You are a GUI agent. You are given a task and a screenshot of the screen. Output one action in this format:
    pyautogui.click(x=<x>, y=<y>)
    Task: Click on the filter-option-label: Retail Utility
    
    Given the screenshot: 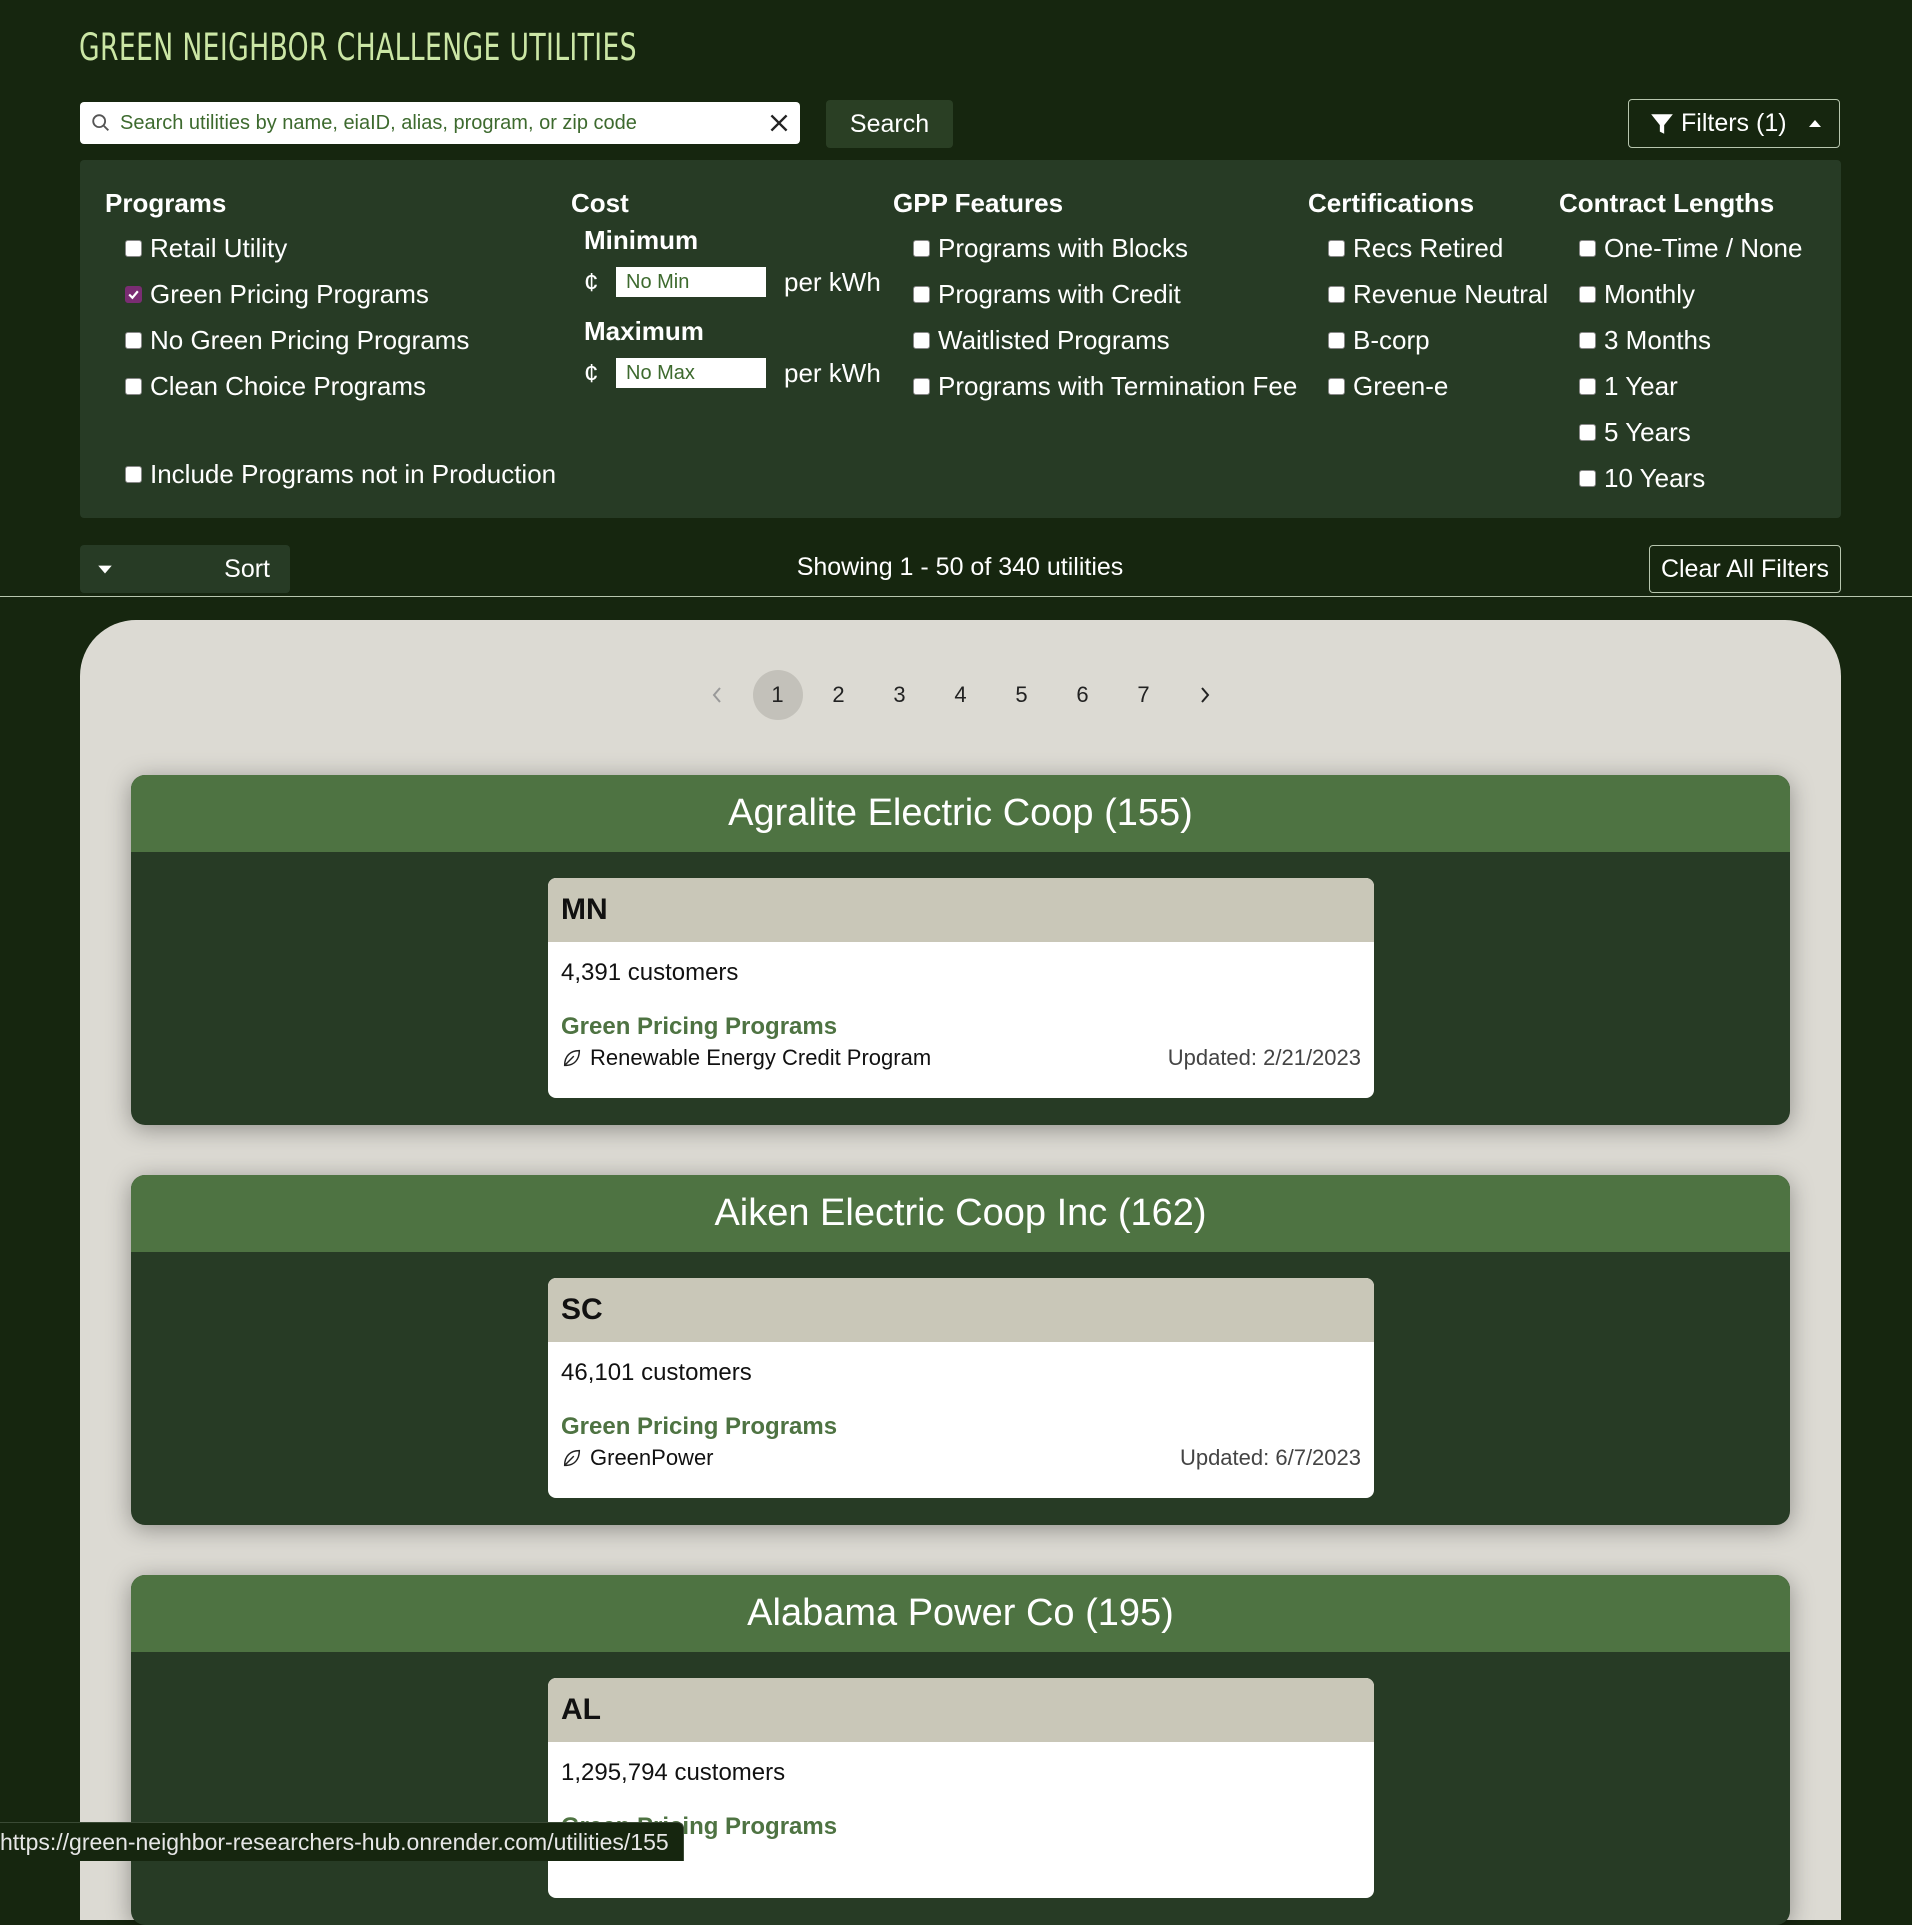 What is the action you would take?
    pyautogui.click(x=219, y=247)
    